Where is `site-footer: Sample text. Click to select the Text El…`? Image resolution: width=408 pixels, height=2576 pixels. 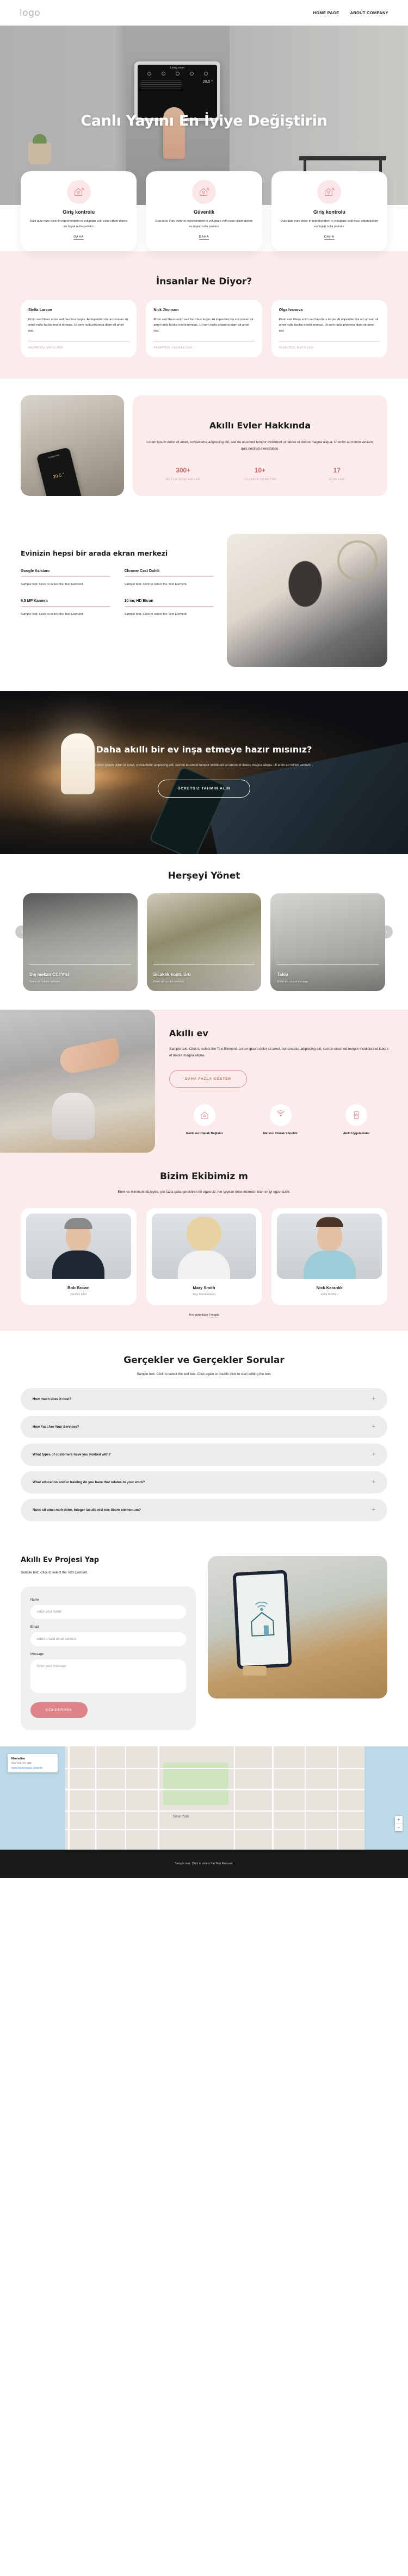
site-footer: Sample text. Click to select the Text El… is located at coordinates (204, 1863).